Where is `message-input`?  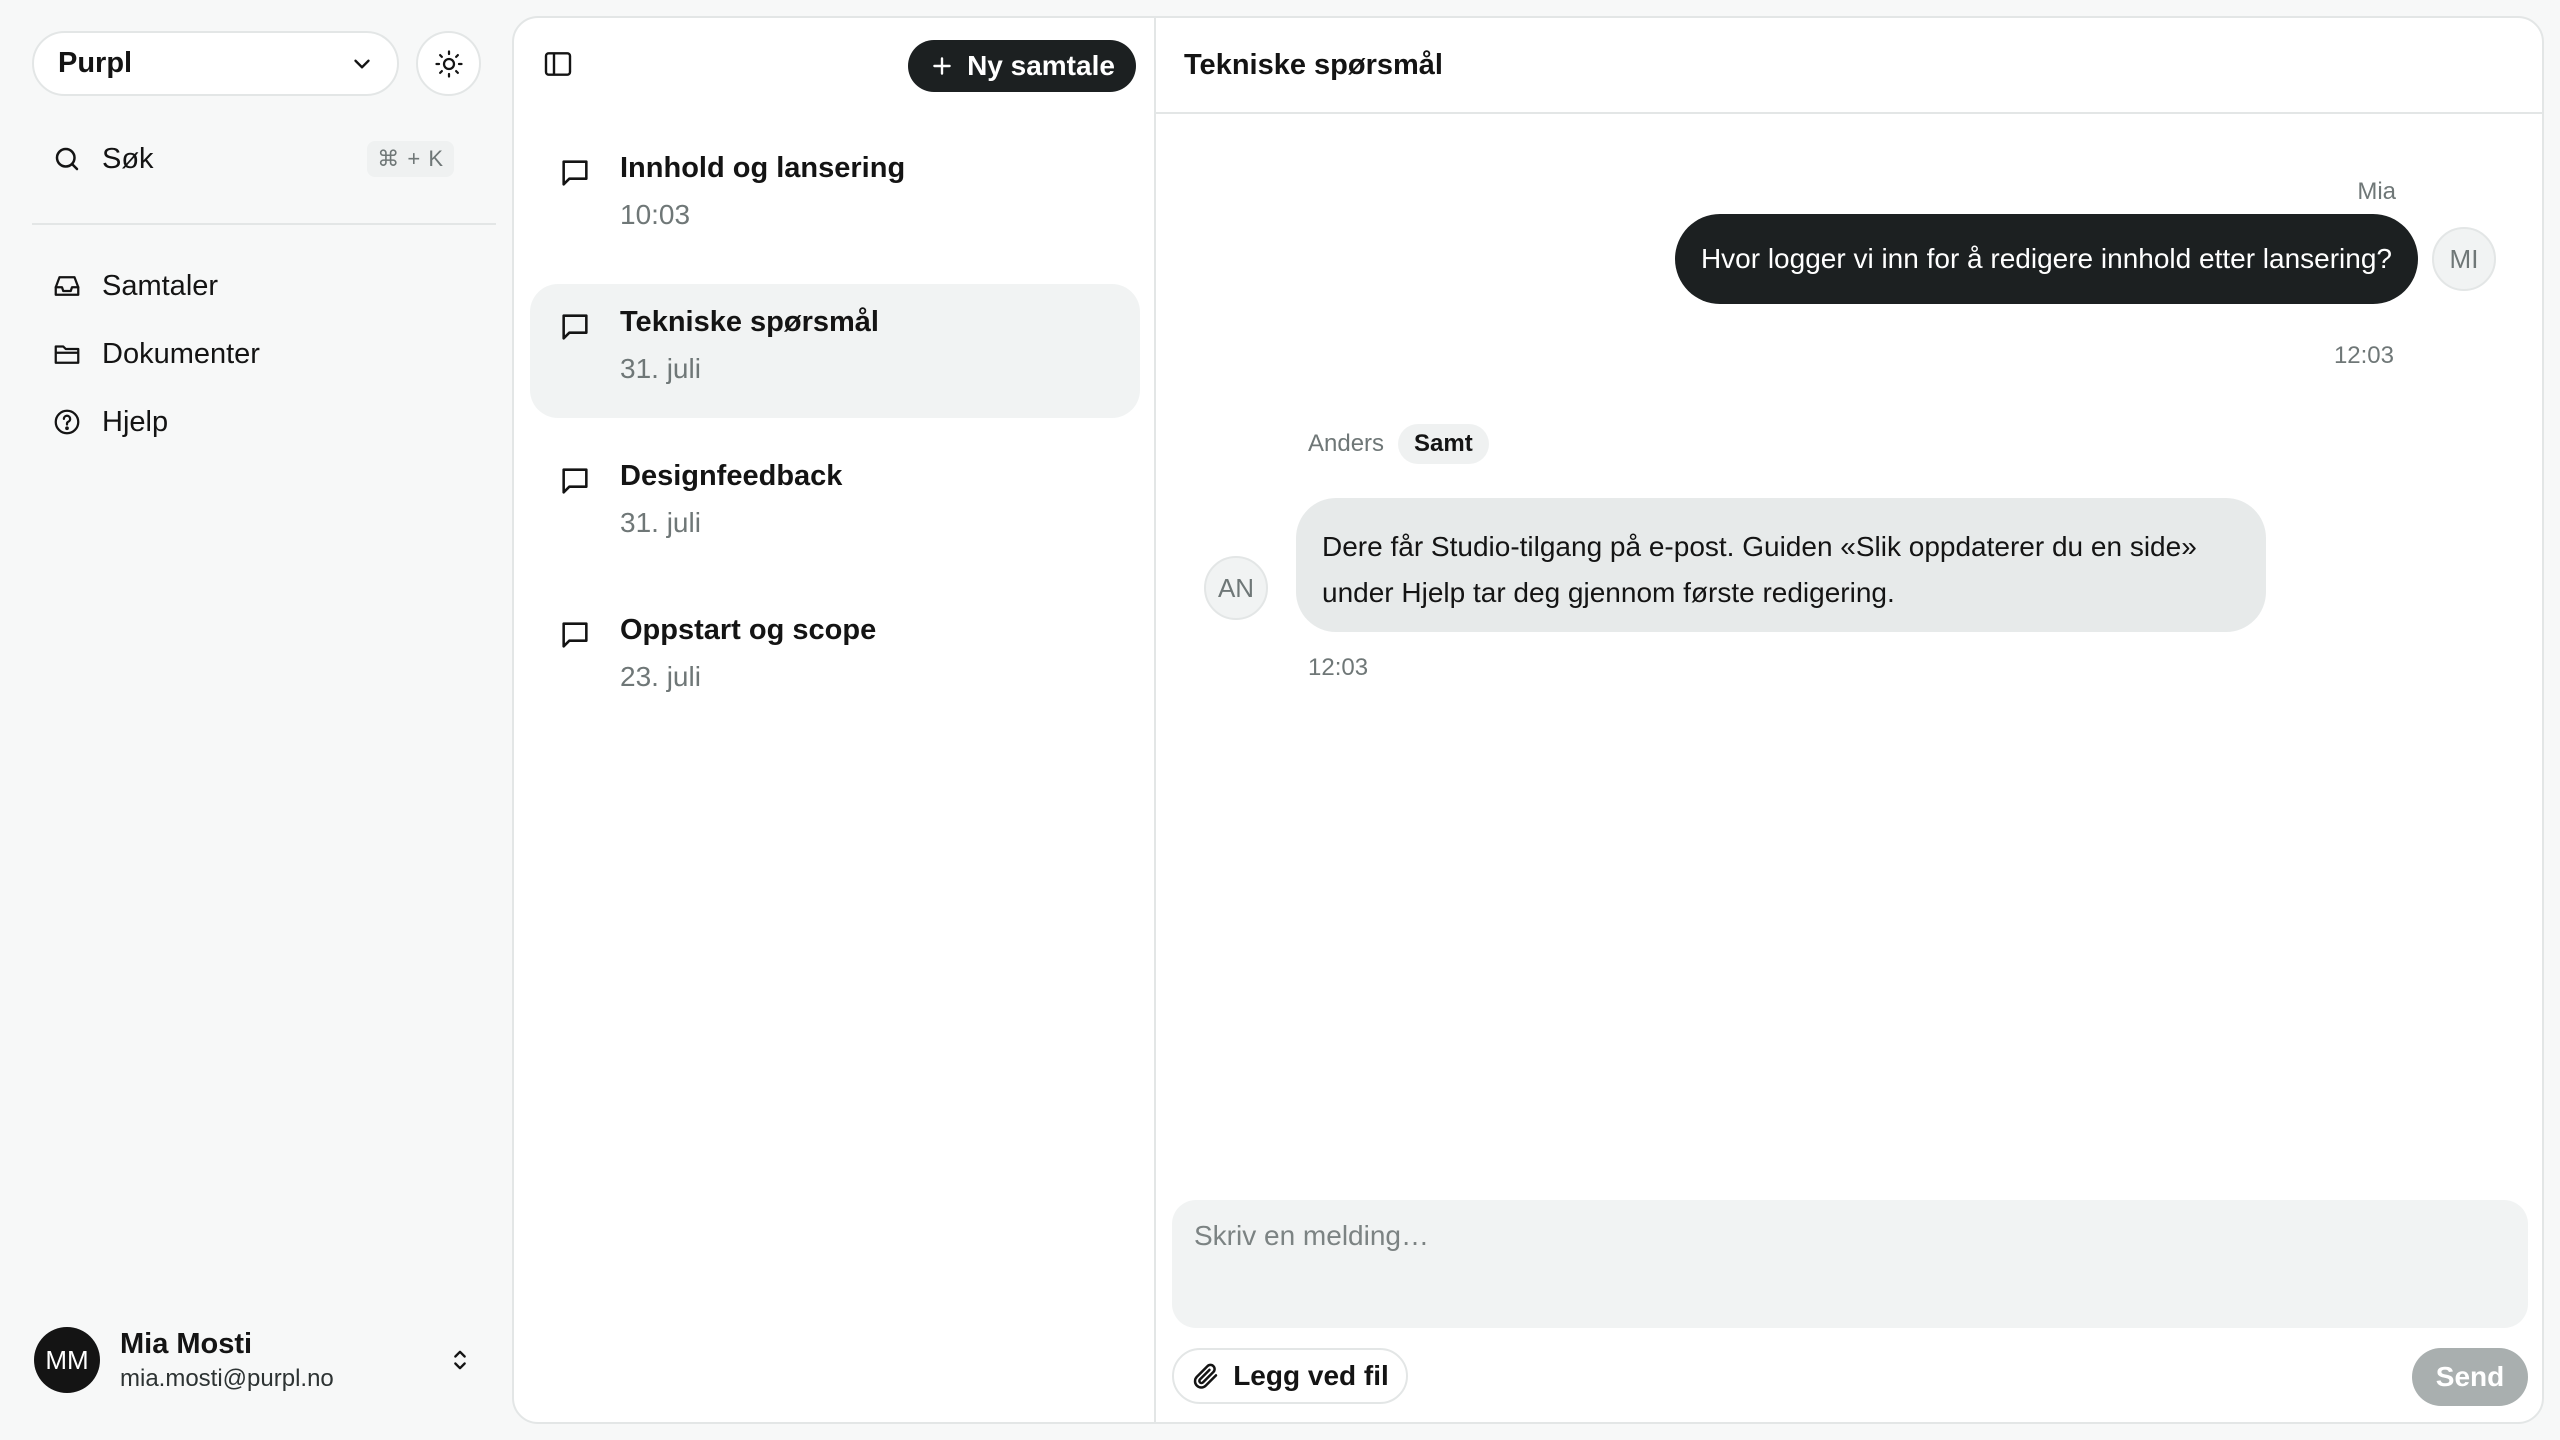 message-input is located at coordinates (1850, 1264).